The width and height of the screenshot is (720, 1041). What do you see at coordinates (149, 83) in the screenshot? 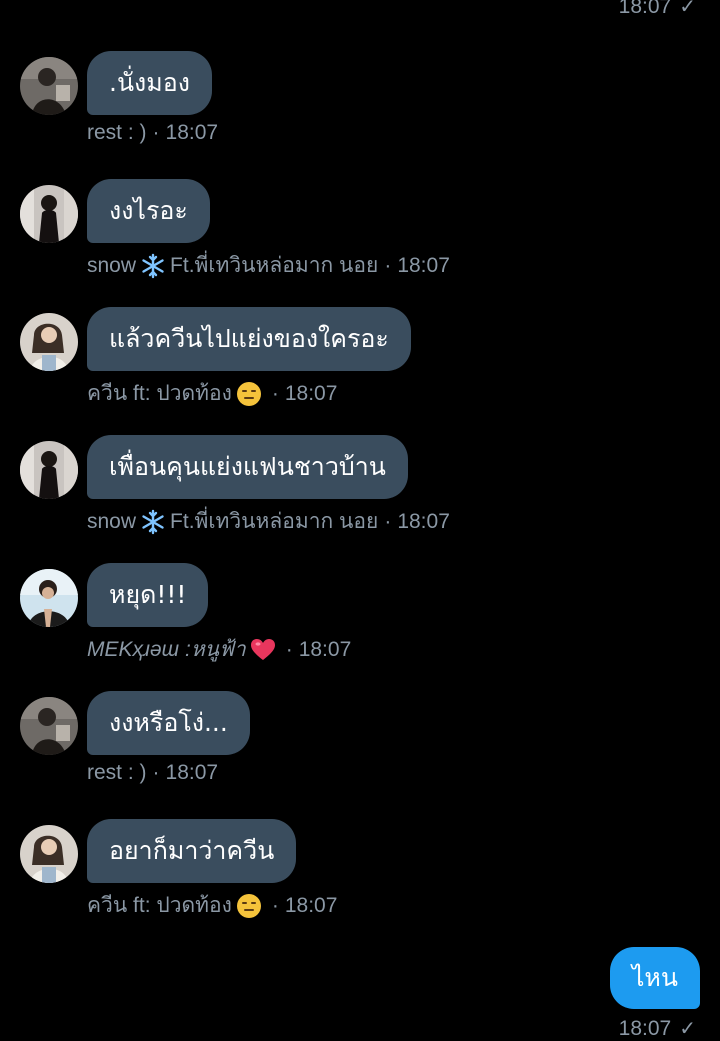
I see `message-bubble: .นั่งมอง` at bounding box center [149, 83].